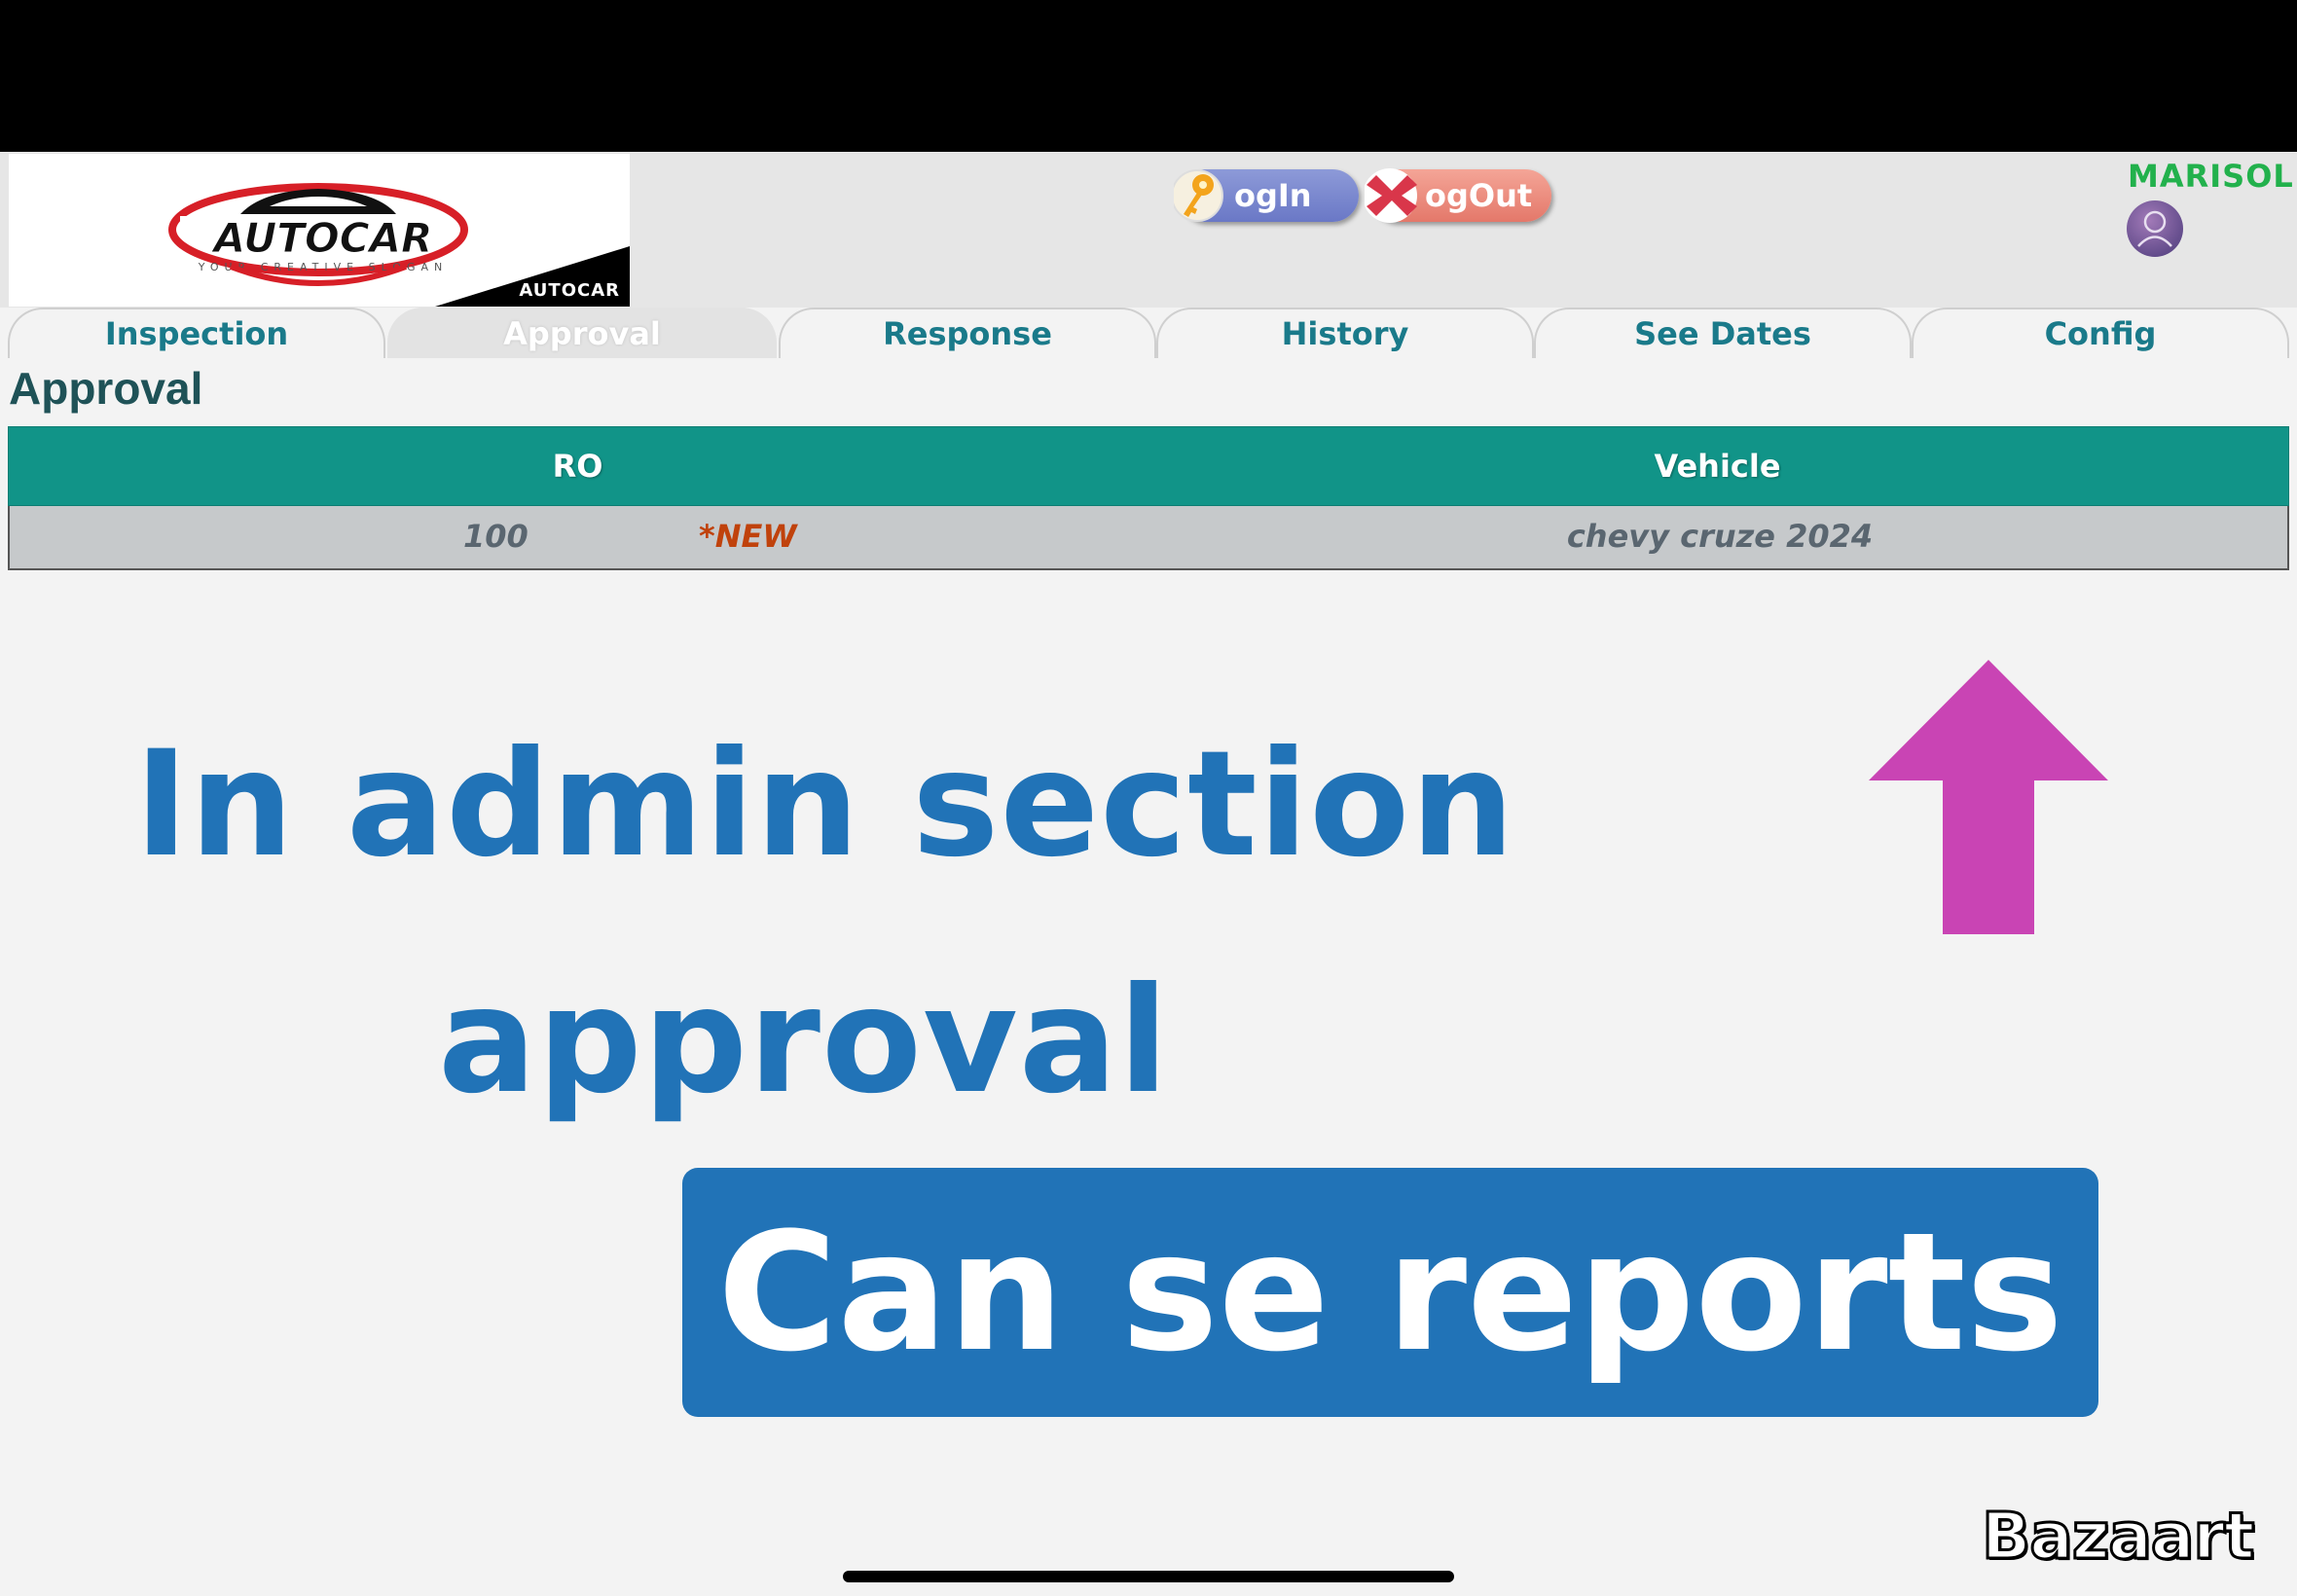 Image resolution: width=2297 pixels, height=1596 pixels. Describe the element at coordinates (748, 536) in the screenshot. I see `new-badge: *NEW` at that location.